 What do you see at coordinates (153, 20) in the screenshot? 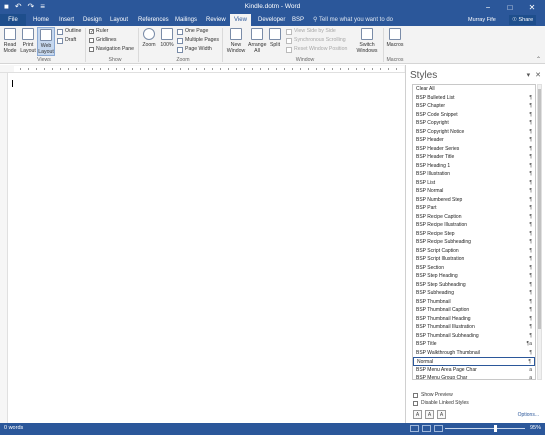
I see `tab-references: References` at bounding box center [153, 20].